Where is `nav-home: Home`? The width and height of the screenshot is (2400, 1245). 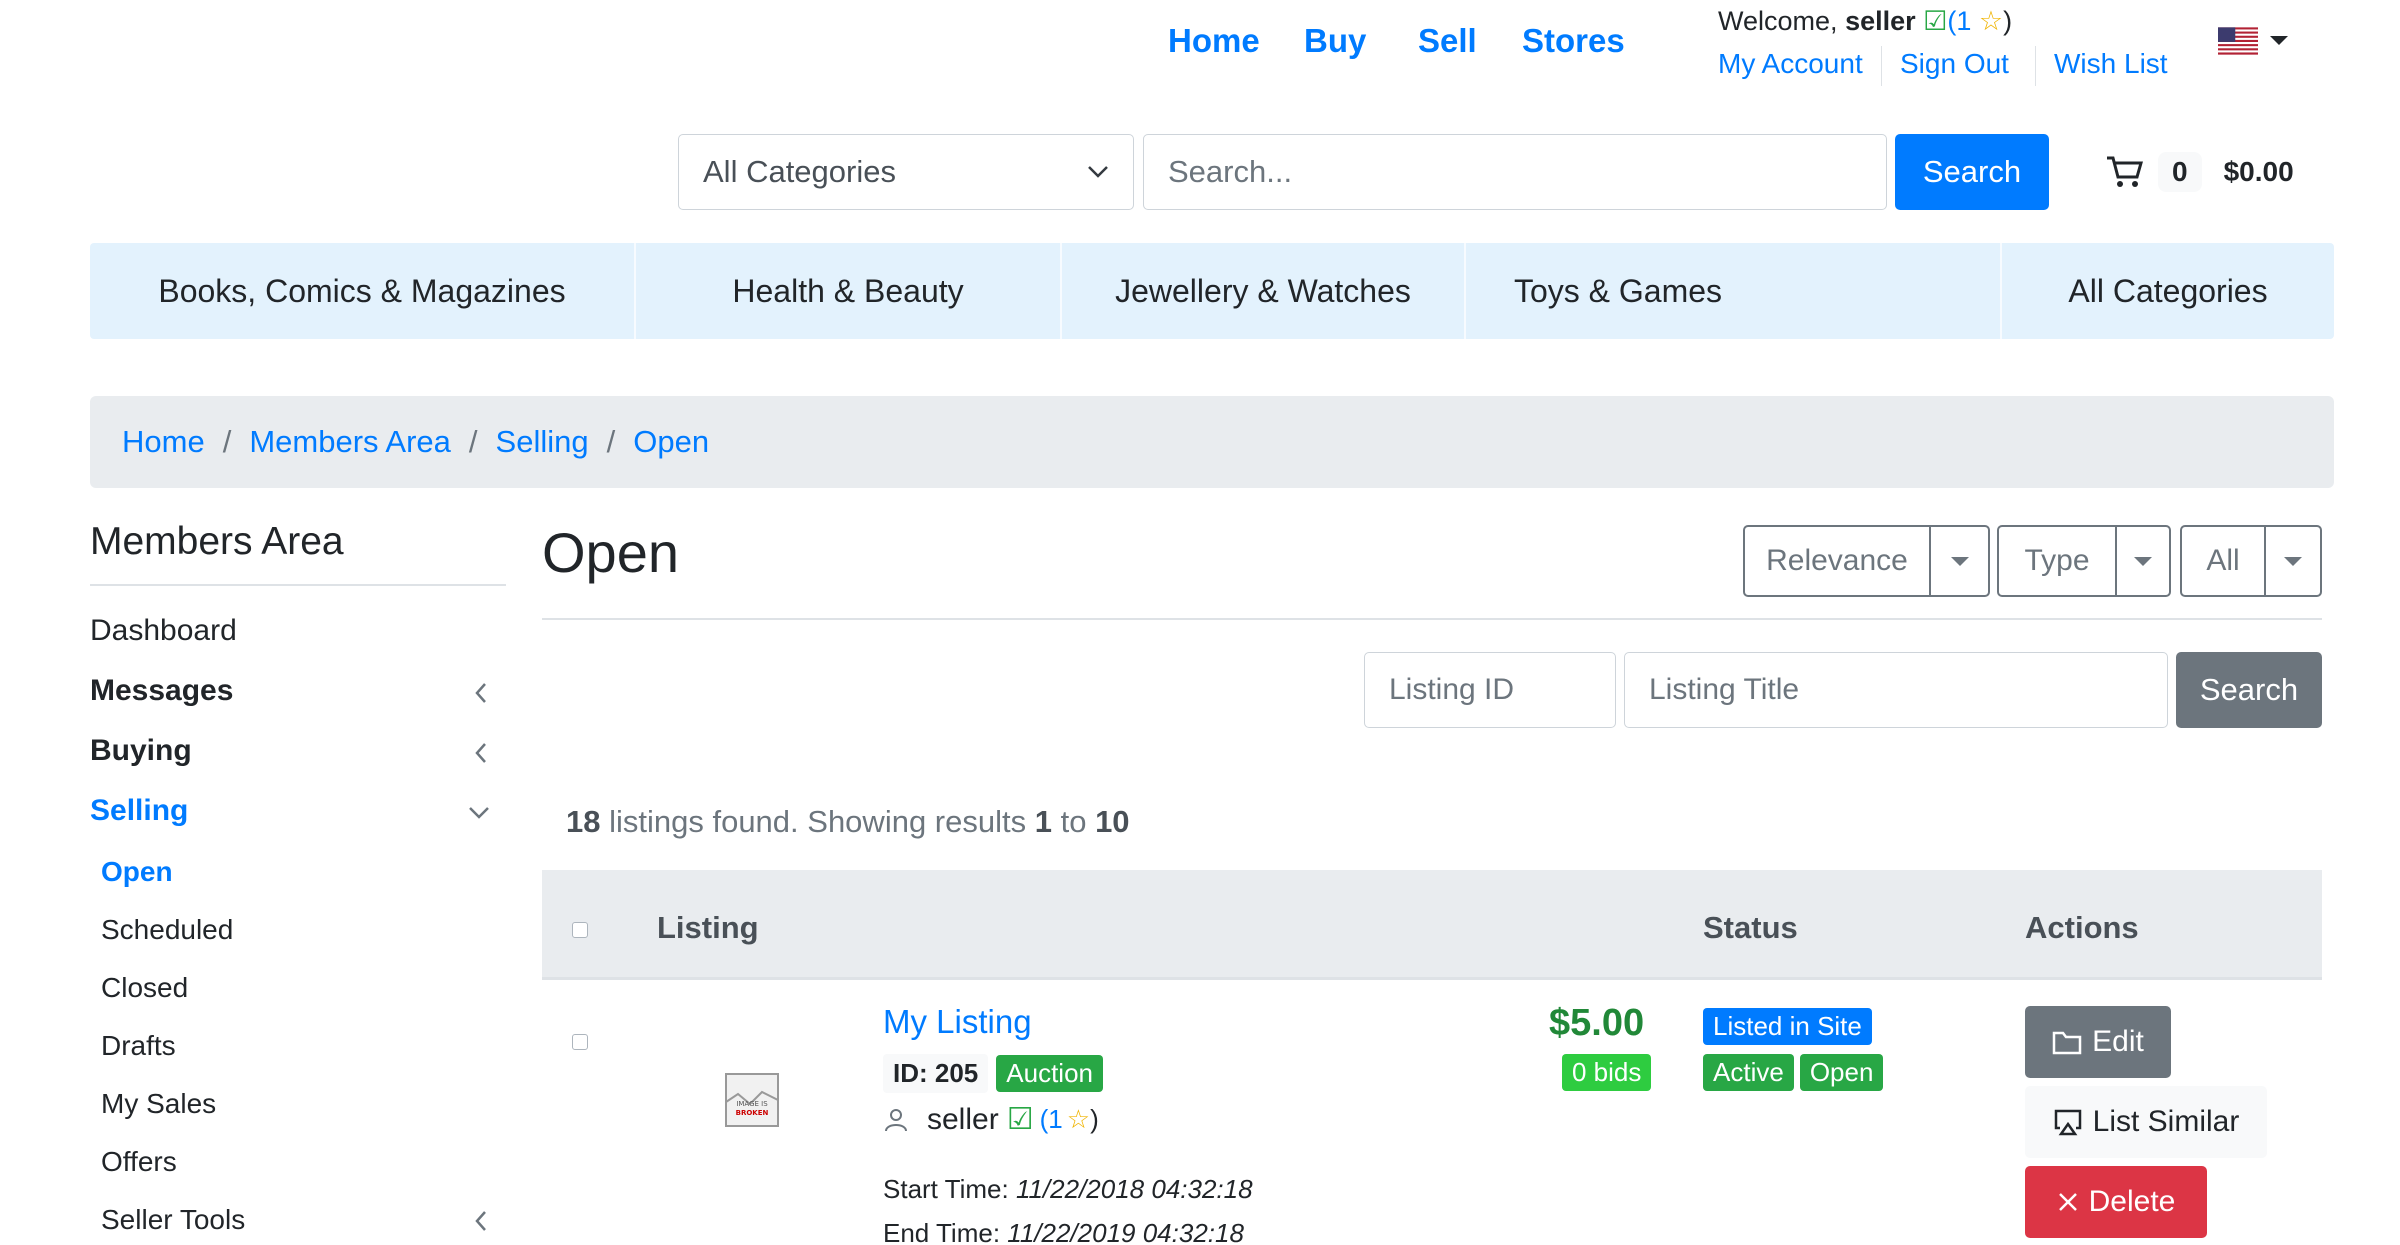
nav-home: Home is located at coordinates (1214, 41).